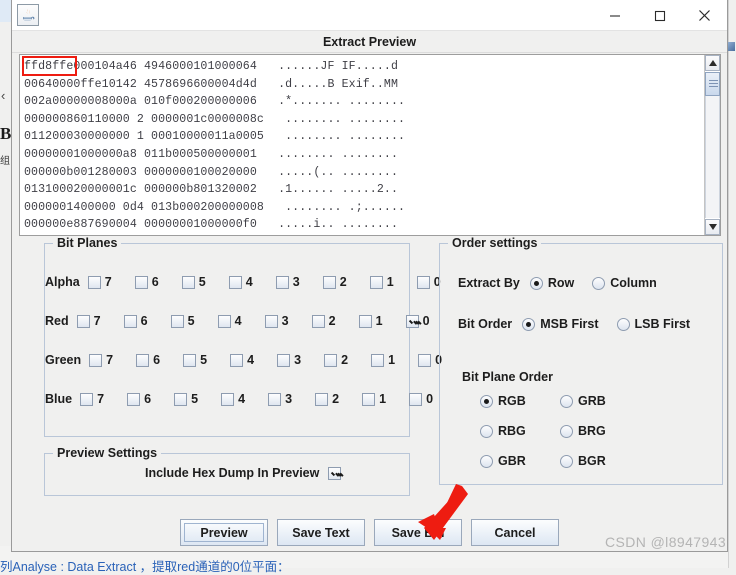  What do you see at coordinates (334, 473) in the screenshot?
I see `checkbox-include-hex-dump` at bounding box center [334, 473].